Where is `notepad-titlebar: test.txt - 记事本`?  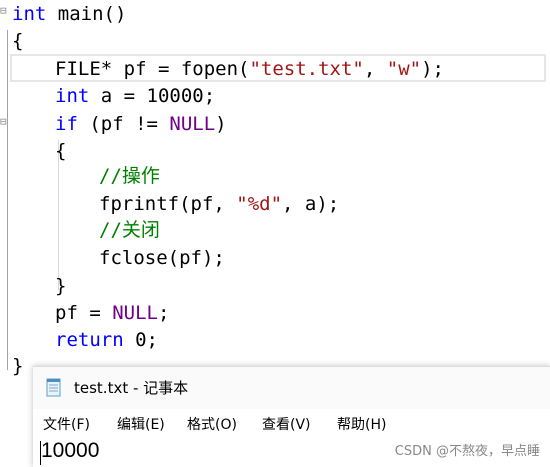
notepad-titlebar: test.txt - 记事本 is located at coordinates (291, 388).